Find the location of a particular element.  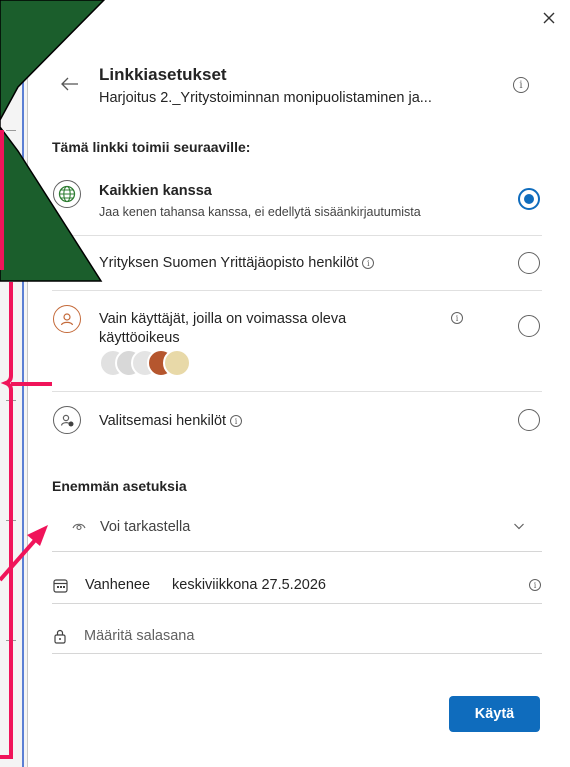

pink-arrow-annotation is located at coordinates (19, 559).